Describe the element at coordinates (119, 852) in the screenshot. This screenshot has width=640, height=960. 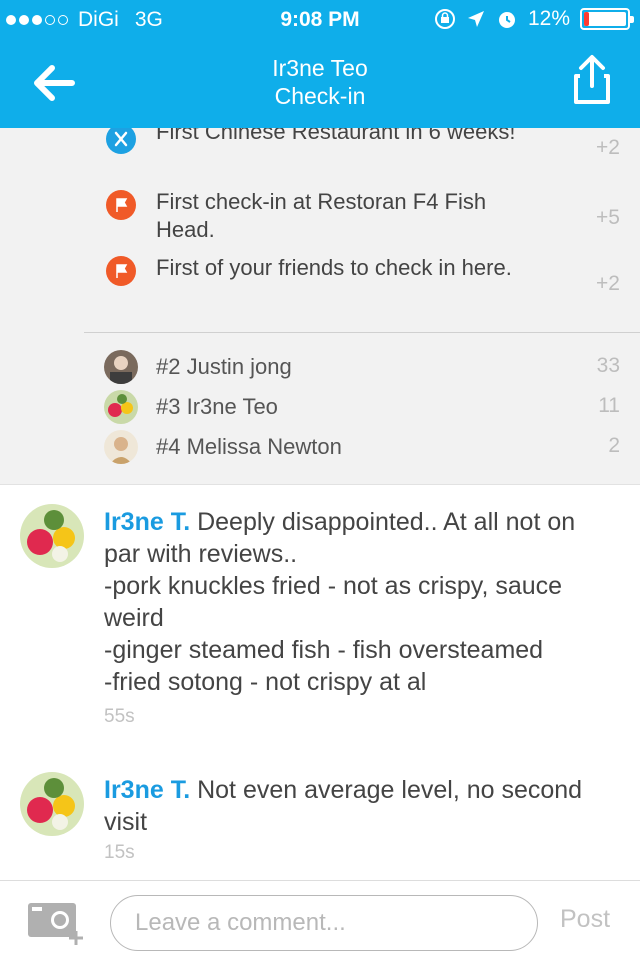
I see `comment-timestamp: 15s` at that location.